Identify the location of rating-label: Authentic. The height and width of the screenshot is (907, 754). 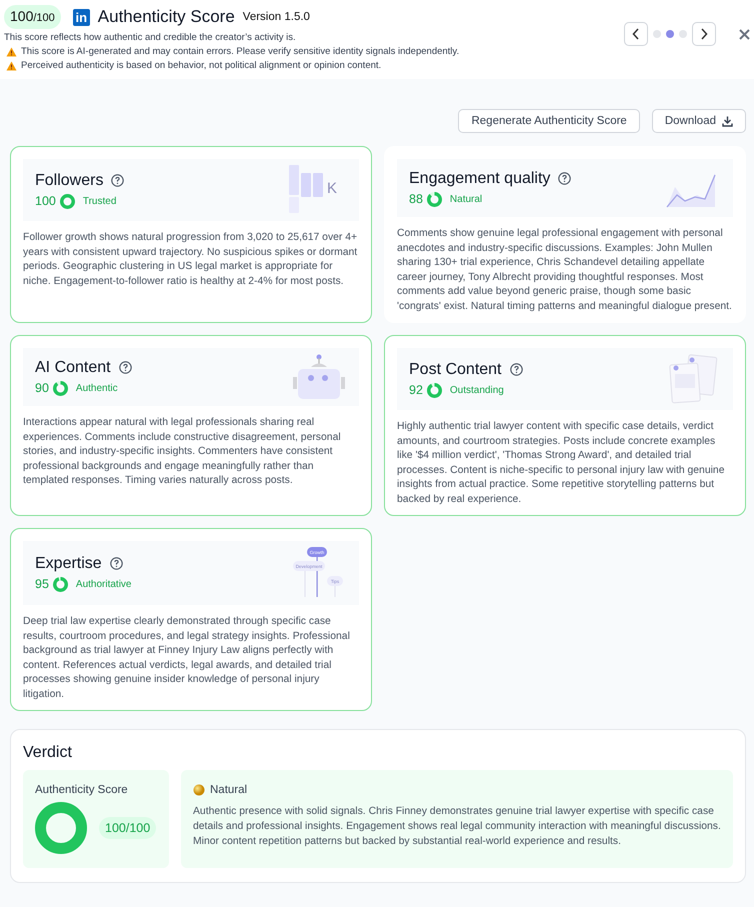
(97, 388).